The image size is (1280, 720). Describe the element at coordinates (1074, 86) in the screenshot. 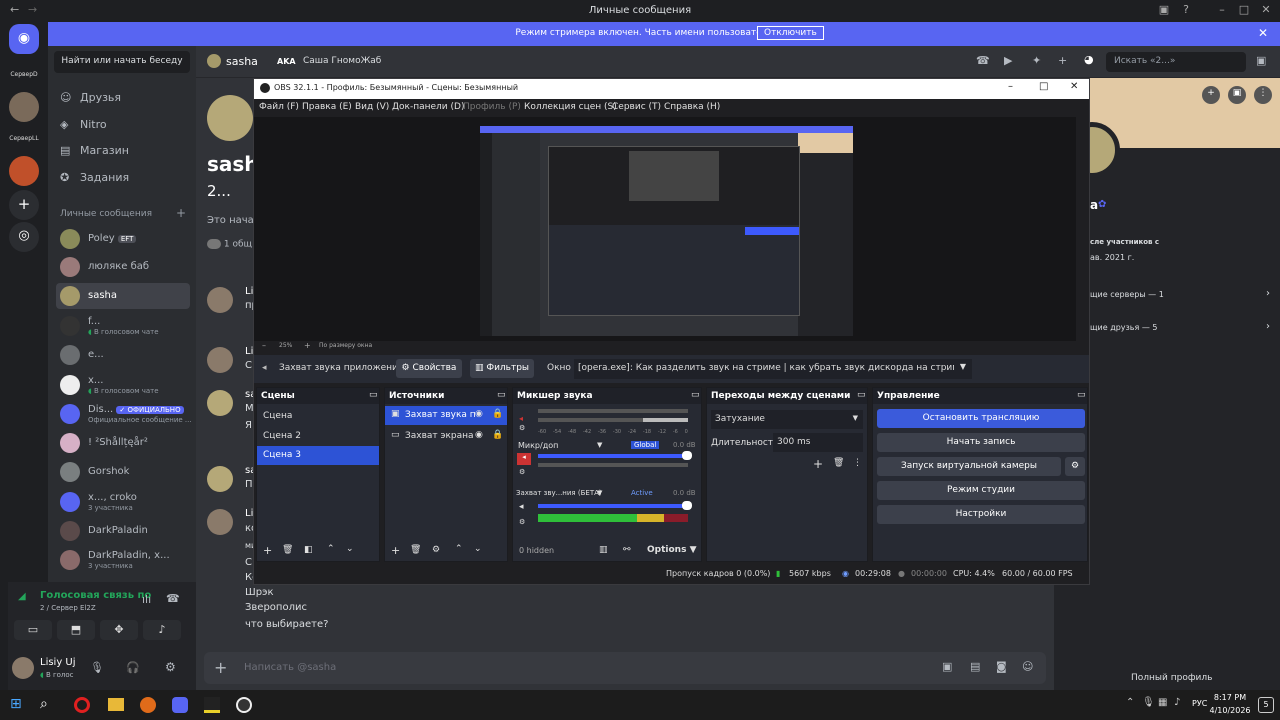

I see `obs-close-icon: ✕` at that location.